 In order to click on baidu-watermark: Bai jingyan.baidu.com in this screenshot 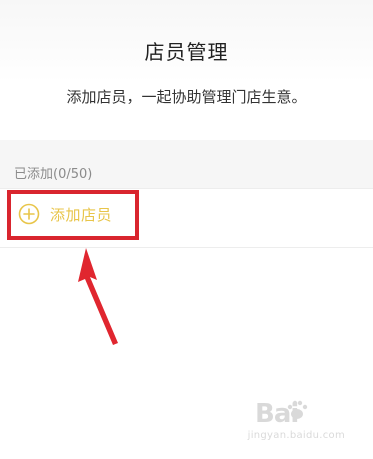, I will do `click(296, 425)`.